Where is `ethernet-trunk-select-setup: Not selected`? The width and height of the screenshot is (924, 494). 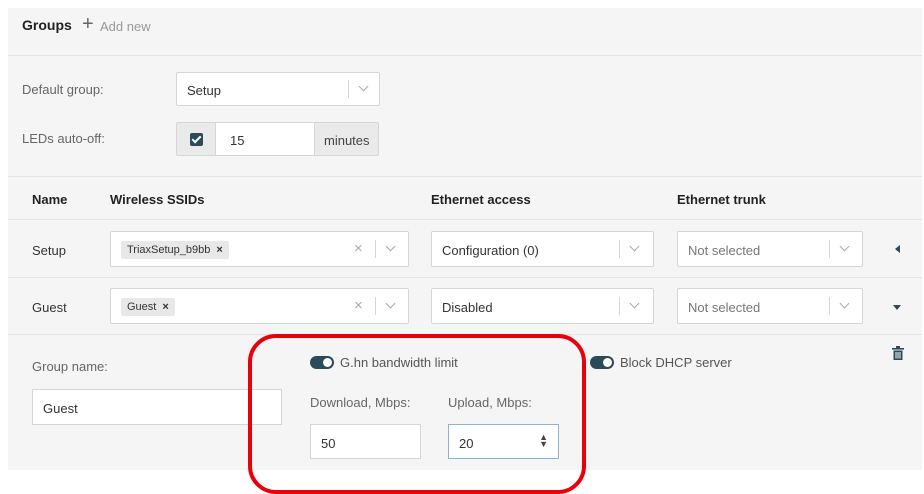 ethernet-trunk-select-setup: Not selected is located at coordinates (770, 249).